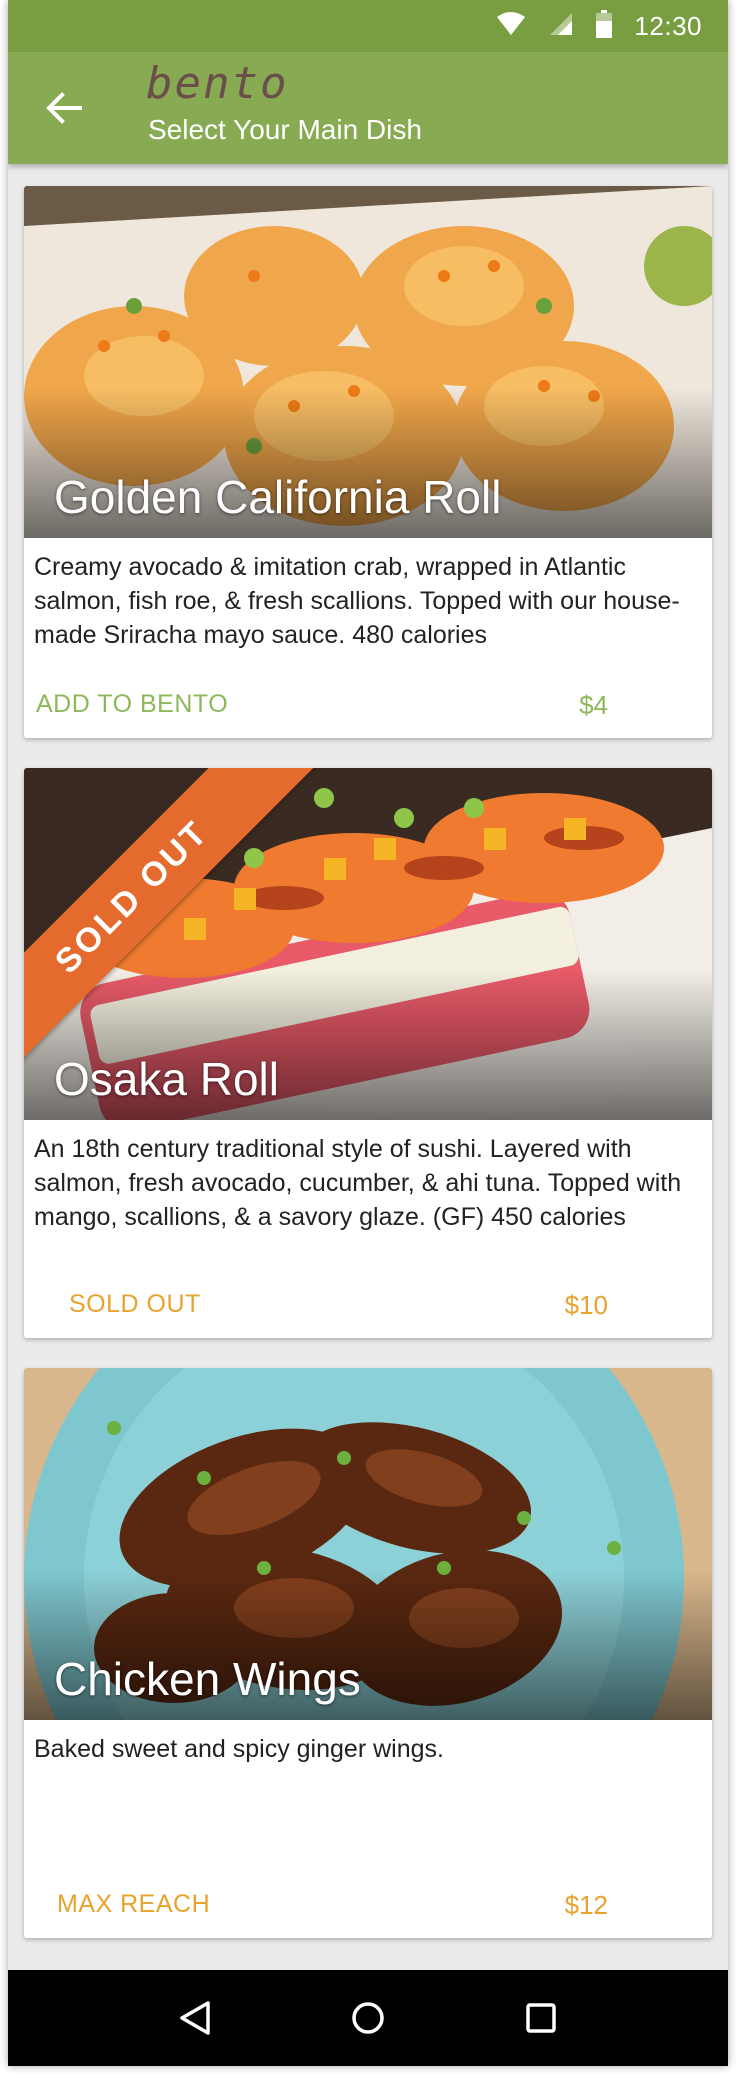  Describe the element at coordinates (166, 1079) in the screenshot. I see `dish-name: Osaka Roll` at that location.